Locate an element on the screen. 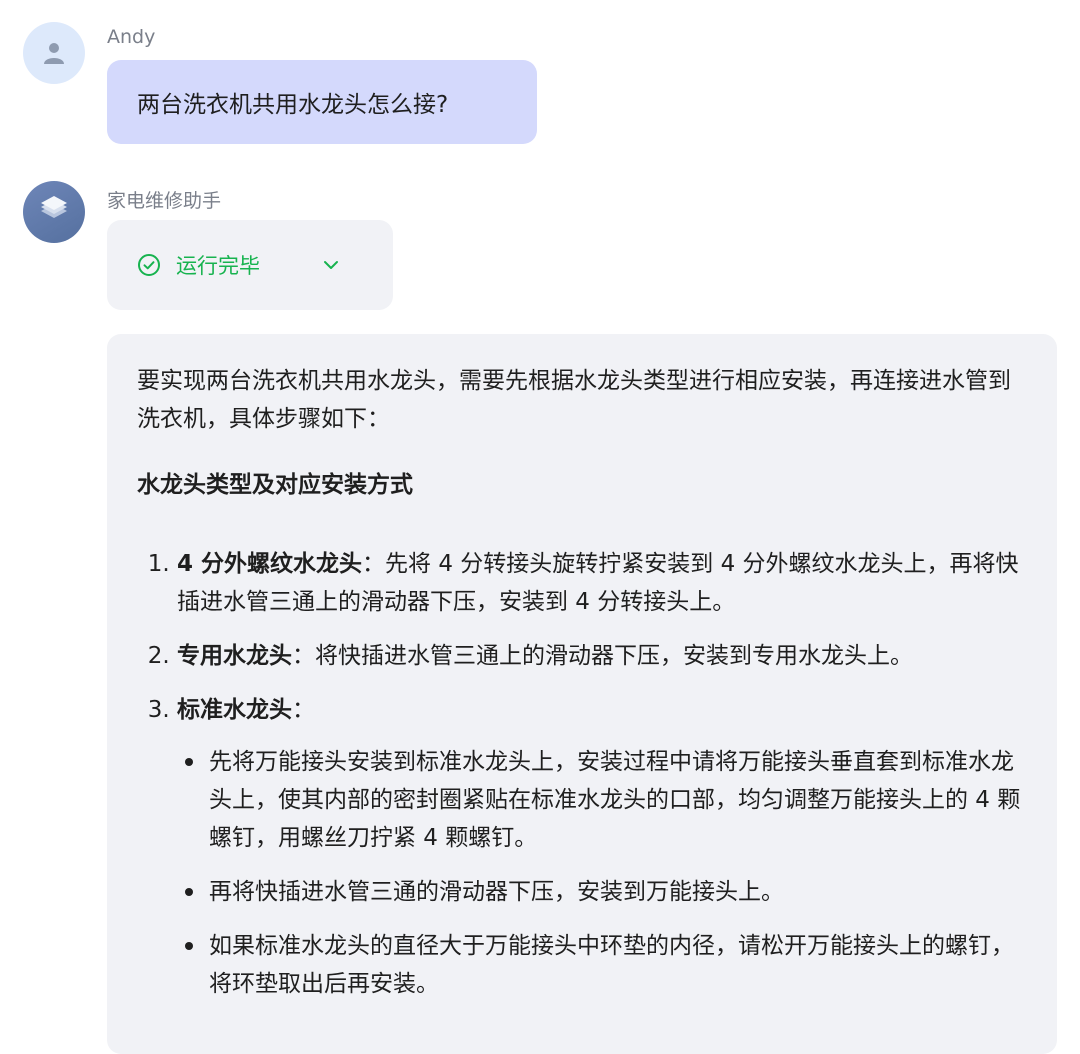 This screenshot has width=1080, height=1054. step-title: 专用水龙头 is located at coordinates (234, 656).